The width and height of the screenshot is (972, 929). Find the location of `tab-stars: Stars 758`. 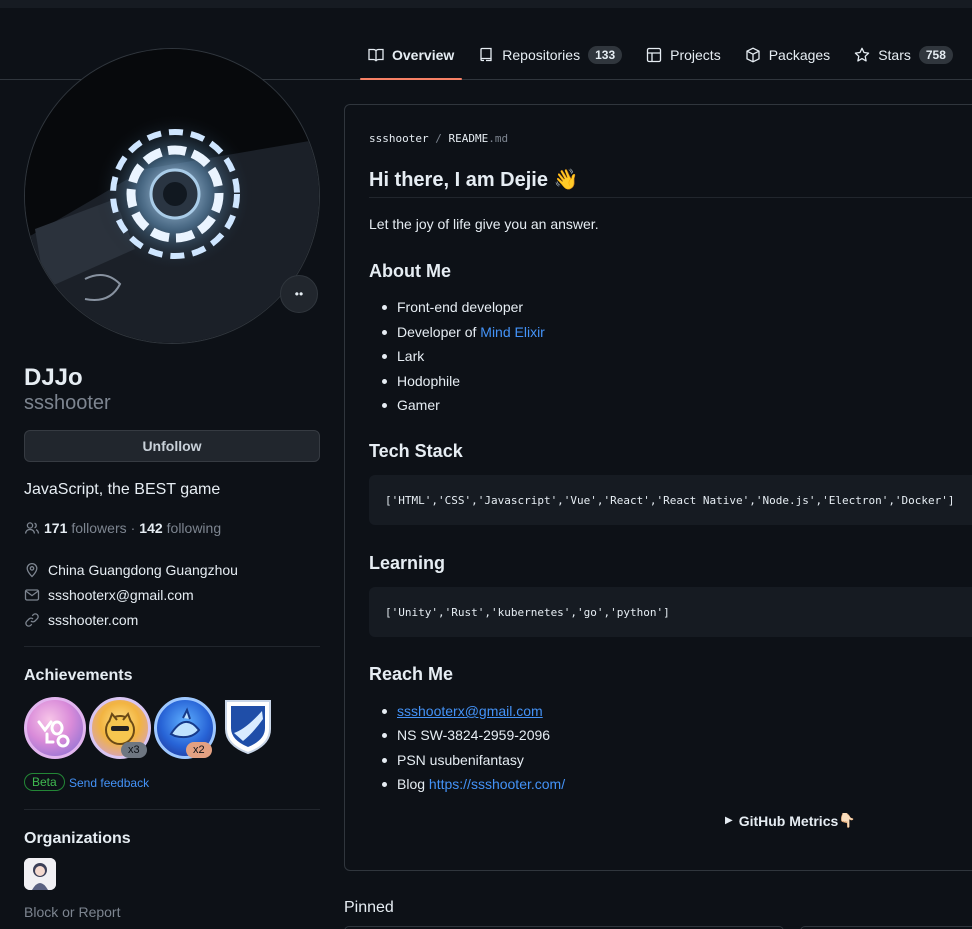

tab-stars: Stars 758 is located at coordinates (903, 54).